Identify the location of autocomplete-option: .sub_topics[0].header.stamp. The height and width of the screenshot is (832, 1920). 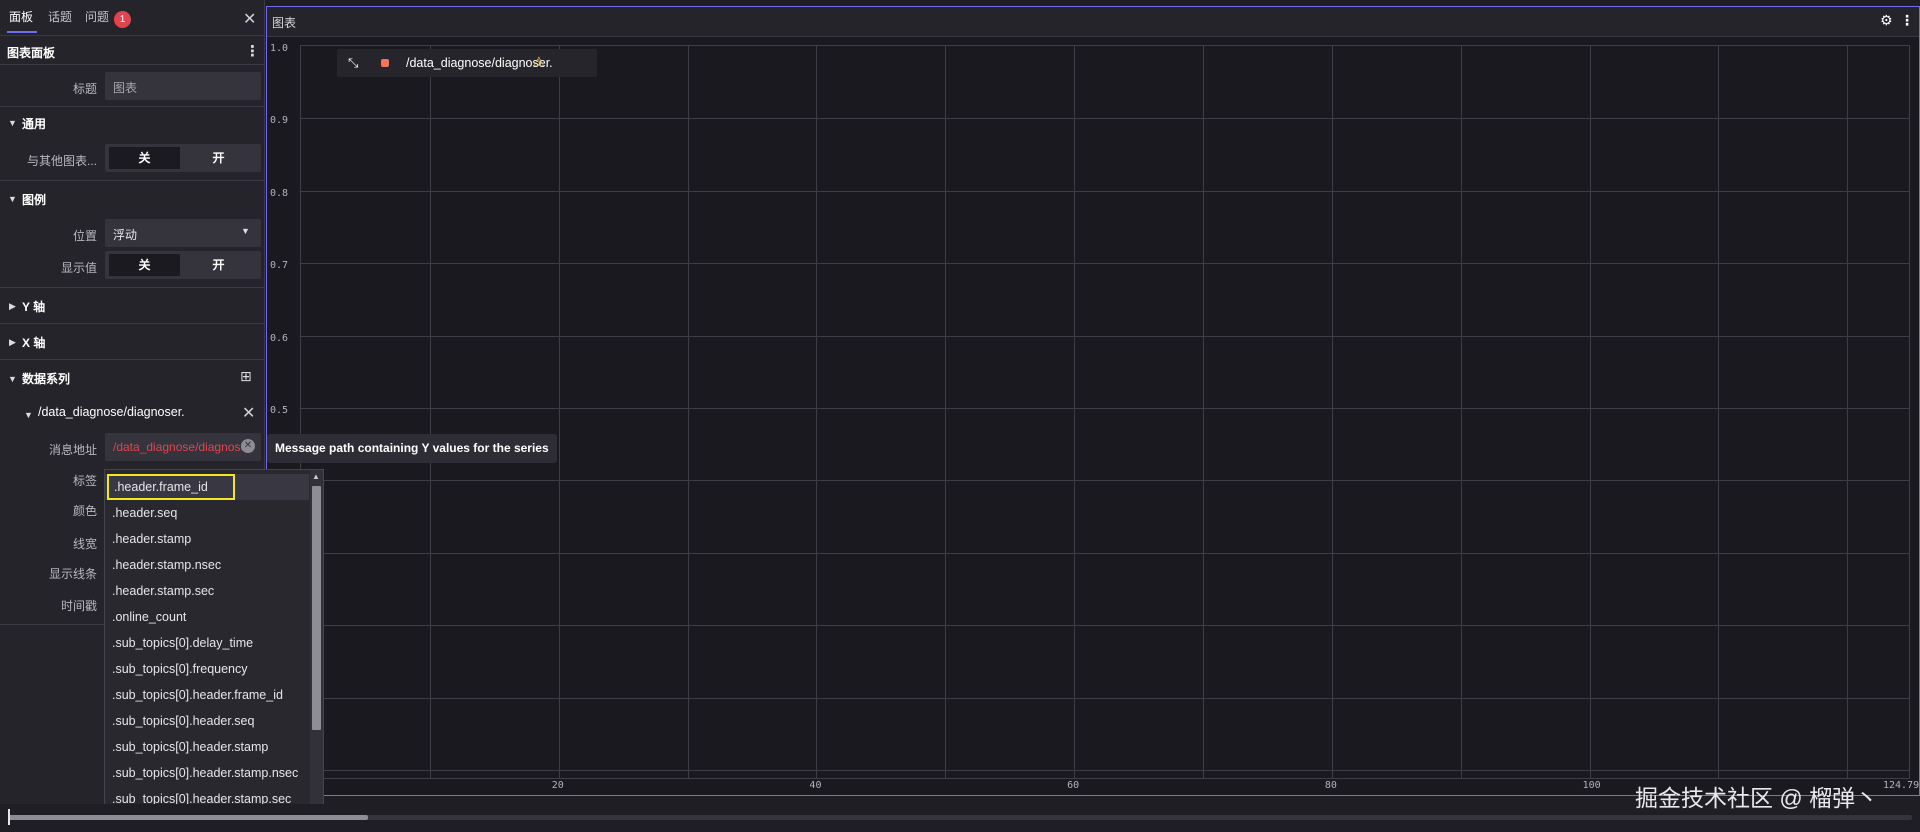
(212, 747).